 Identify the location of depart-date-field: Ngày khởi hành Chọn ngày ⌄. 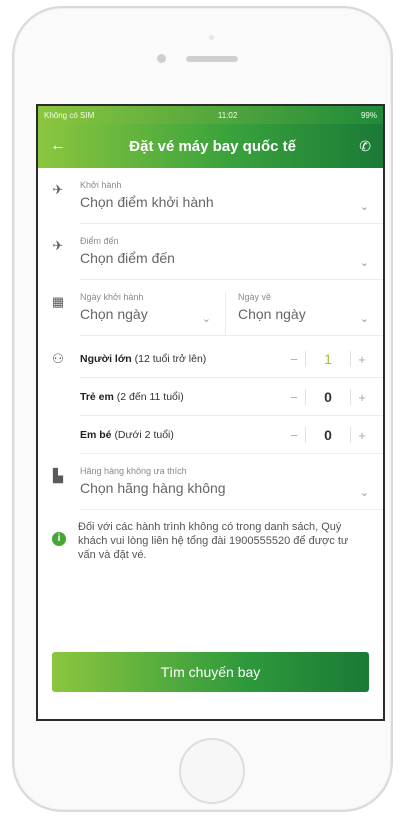
(153, 313).